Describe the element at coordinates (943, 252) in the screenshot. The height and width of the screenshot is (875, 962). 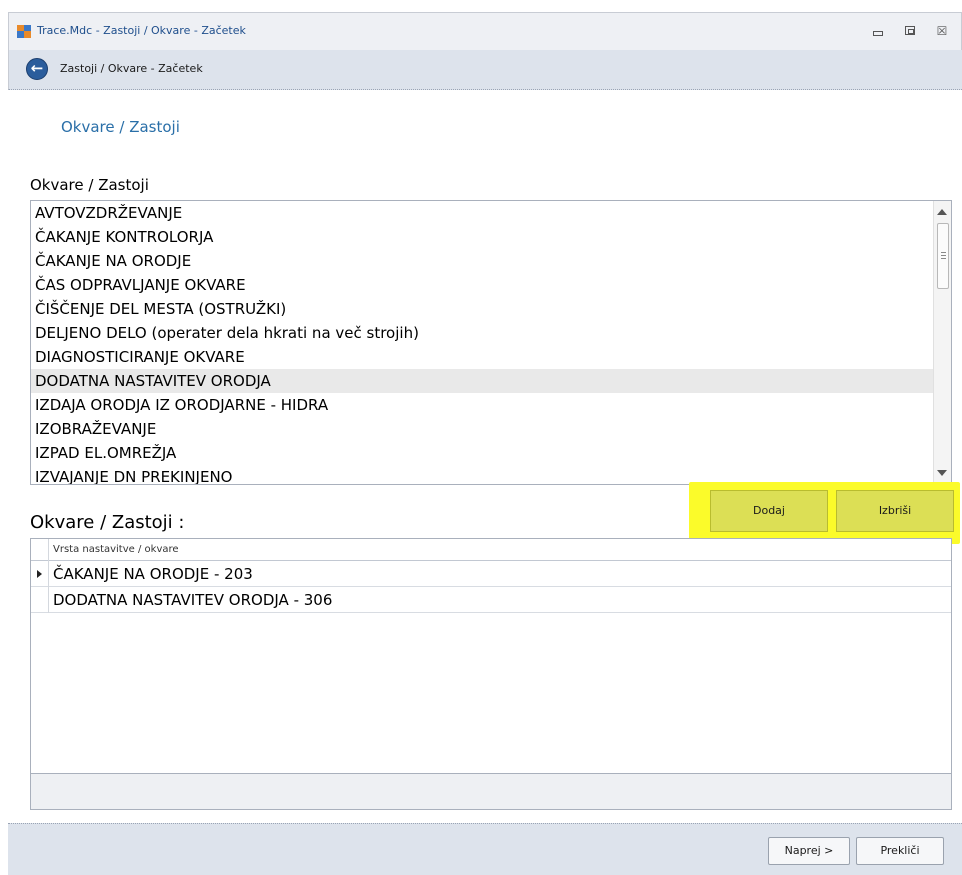
I see `grip-icon` at that location.